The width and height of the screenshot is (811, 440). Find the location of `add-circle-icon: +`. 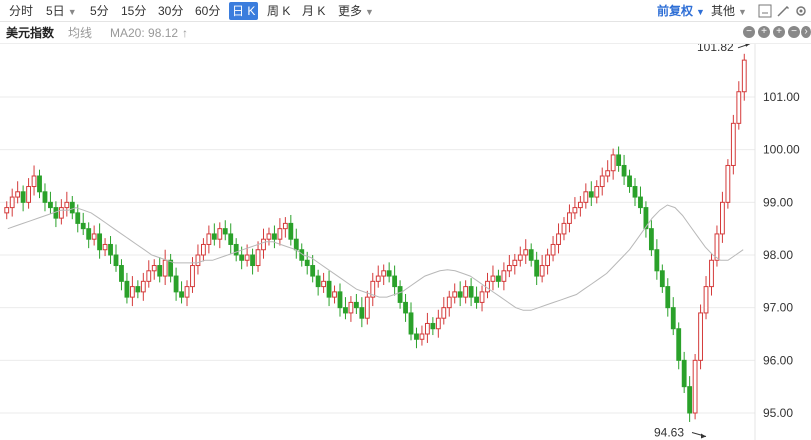

add-circle-icon: + is located at coordinates (764, 32).